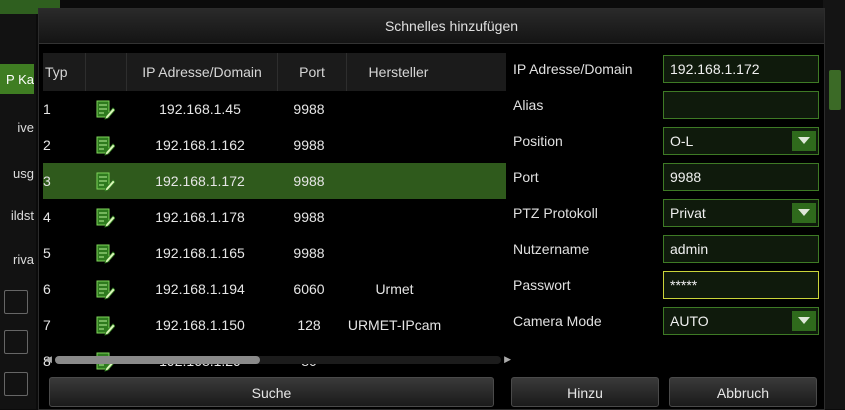 This screenshot has width=845, height=410. Describe the element at coordinates (309, 325) in the screenshot. I see `row-port: 128` at that location.